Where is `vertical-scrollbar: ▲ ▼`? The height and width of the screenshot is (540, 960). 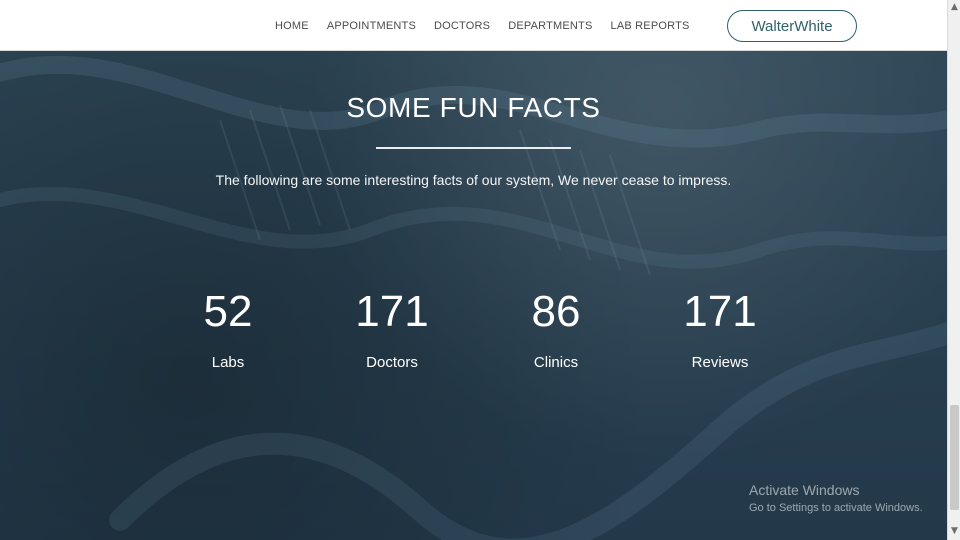 vertical-scrollbar: ▲ ▼ is located at coordinates (953, 270).